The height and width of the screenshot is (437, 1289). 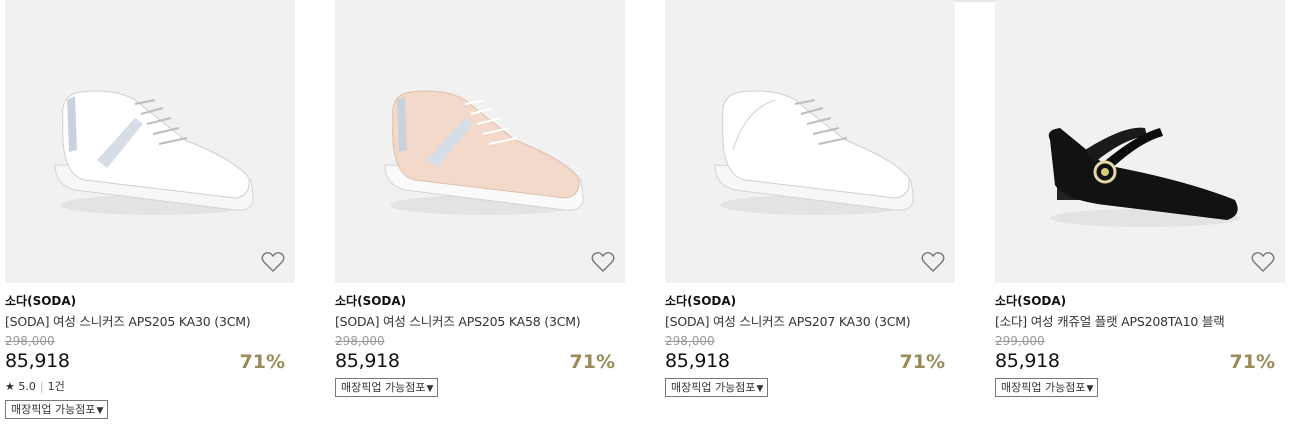 I want to click on product-name: [소다] 여성 캐쥬얼 플랫 APS208TA10 블랙, so click(x=1140, y=322).